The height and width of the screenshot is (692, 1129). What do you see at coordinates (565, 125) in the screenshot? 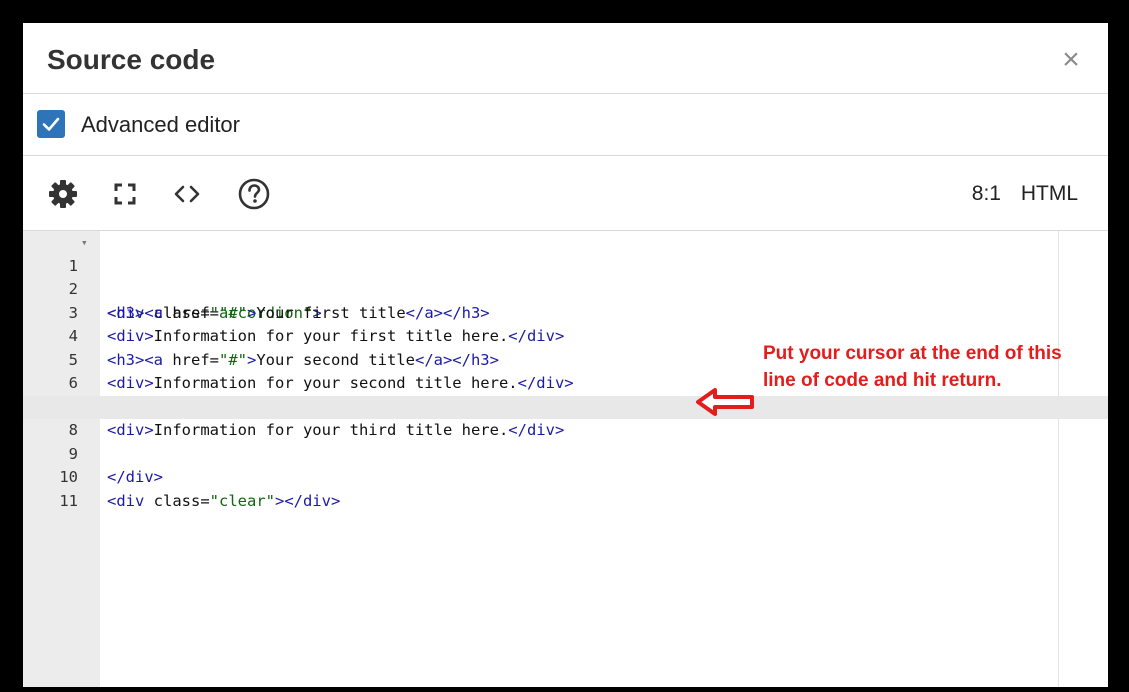
I see `editor-options: Advanced editor` at bounding box center [565, 125].